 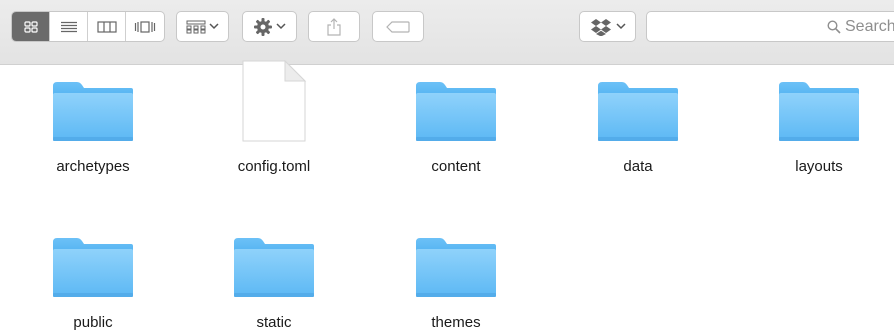 I want to click on coverflow-icon, so click(x=145, y=26).